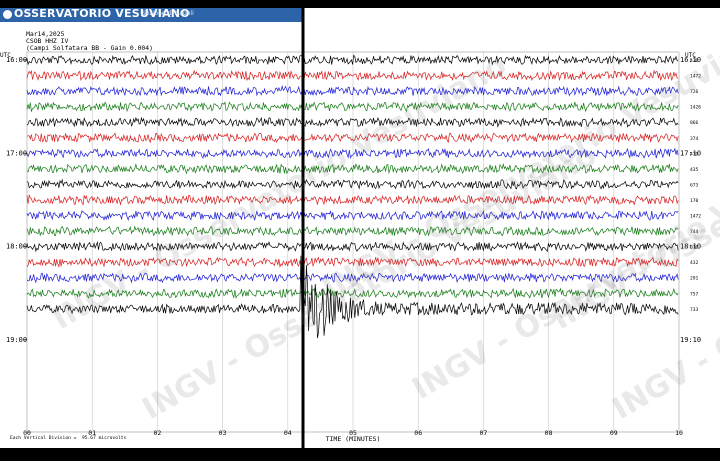  Describe the element at coordinates (694, 248) in the screenshot. I see `trace-scale-label: 610` at that location.